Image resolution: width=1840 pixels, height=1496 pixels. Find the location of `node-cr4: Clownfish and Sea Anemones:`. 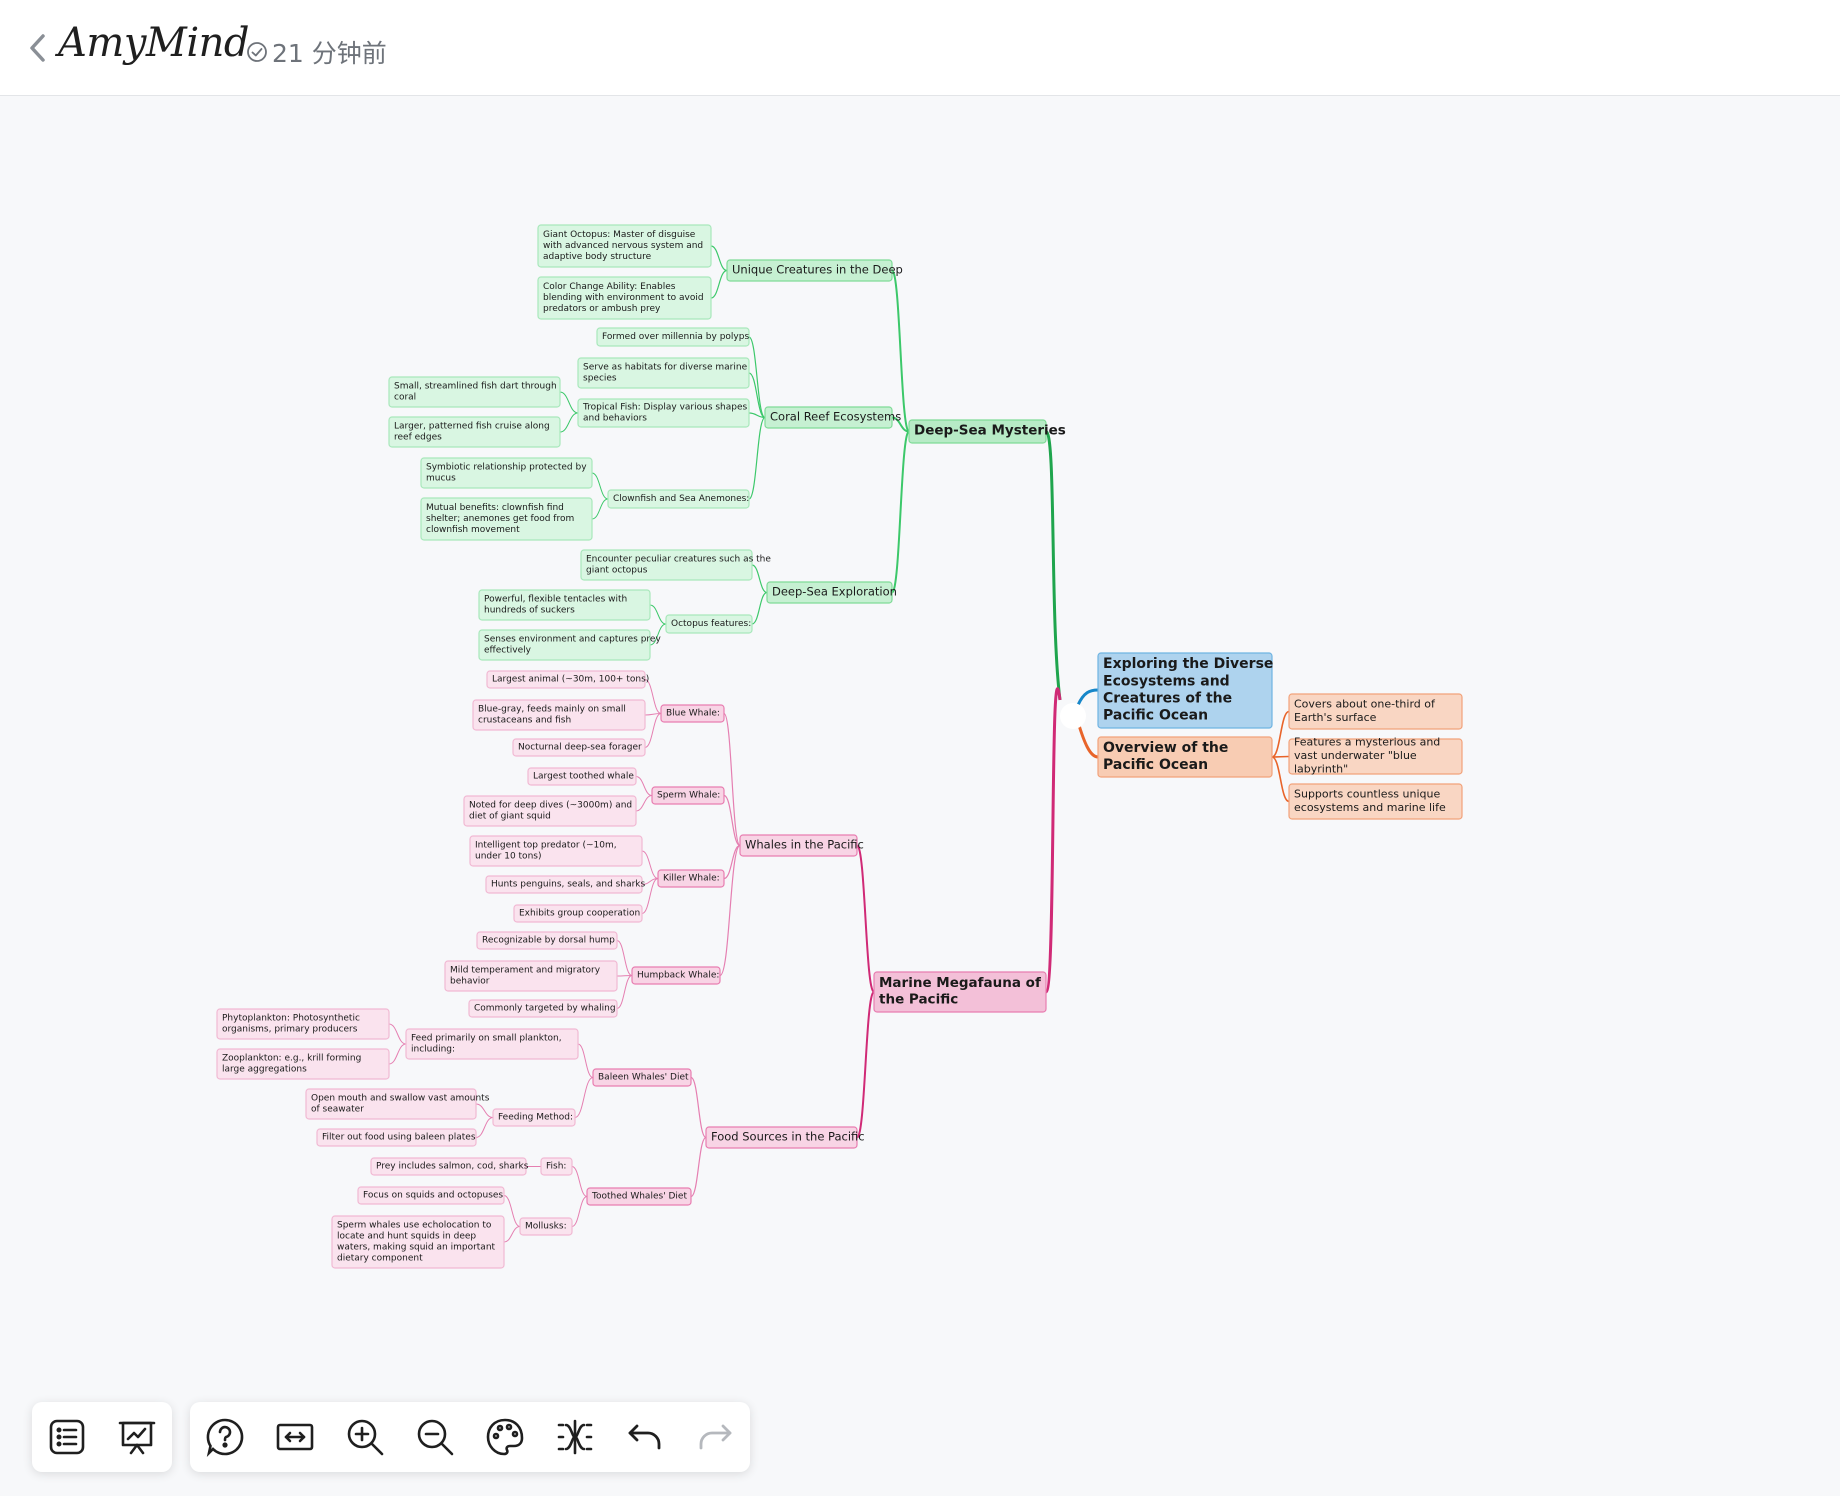

node-cr4: Clownfish and Sea Anemones: is located at coordinates (678, 499).